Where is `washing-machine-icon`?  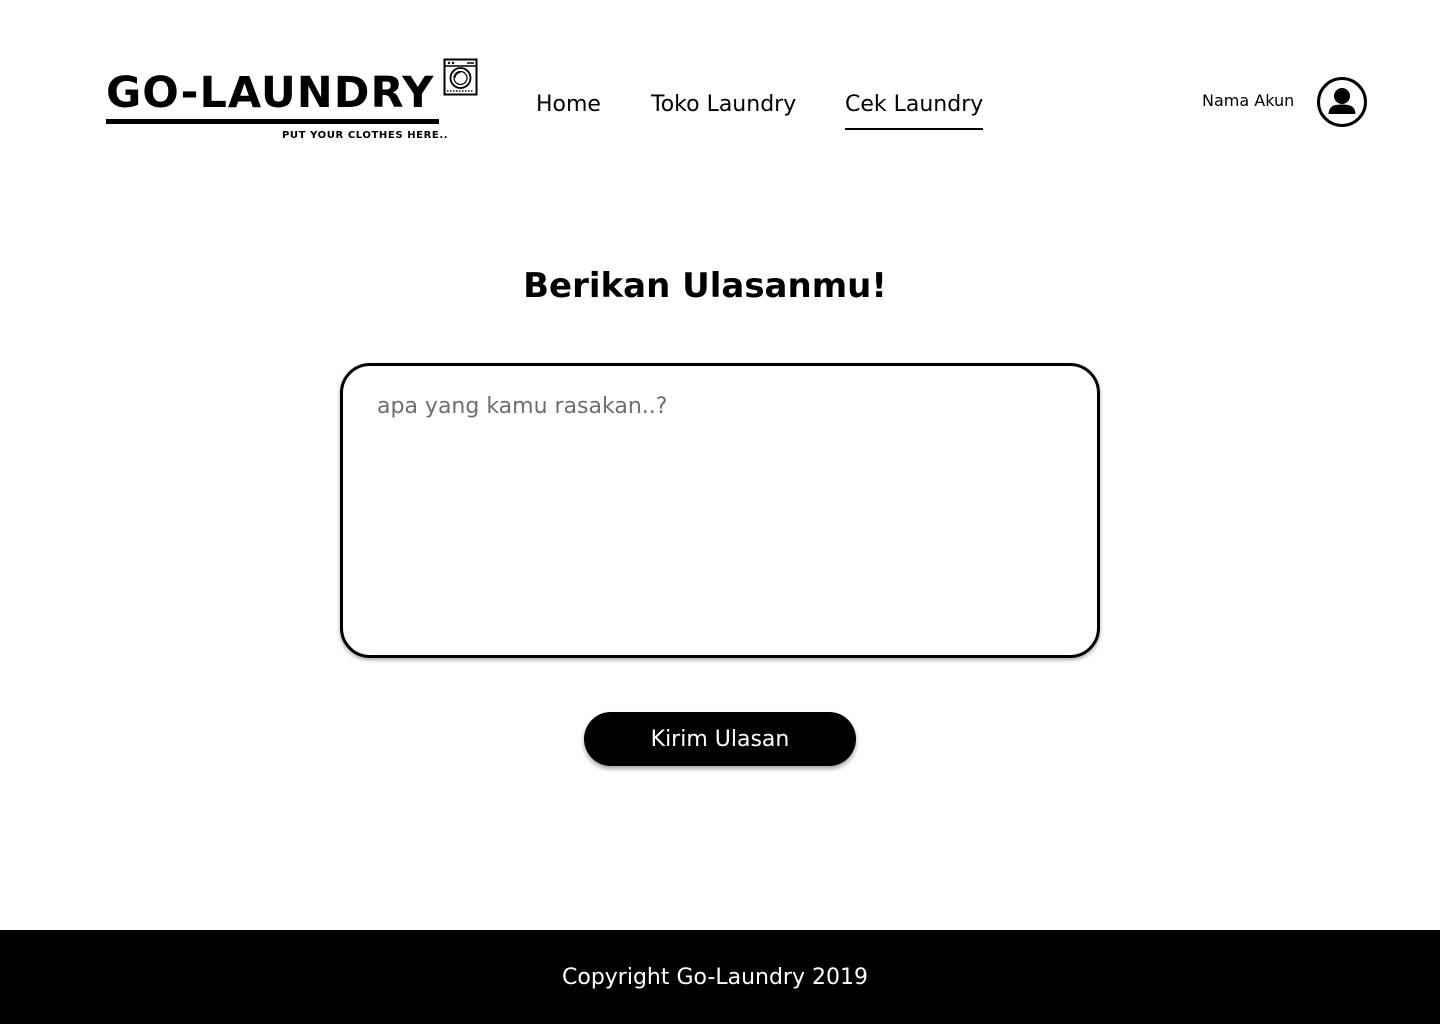 washing-machine-icon is located at coordinates (460, 77).